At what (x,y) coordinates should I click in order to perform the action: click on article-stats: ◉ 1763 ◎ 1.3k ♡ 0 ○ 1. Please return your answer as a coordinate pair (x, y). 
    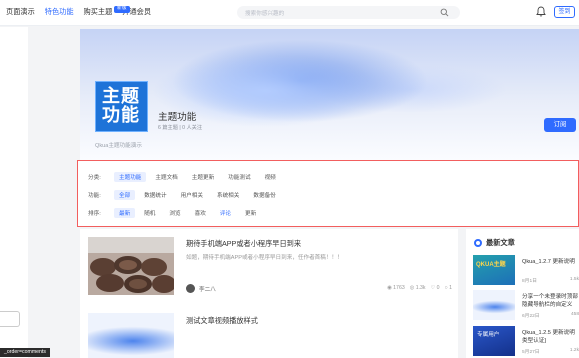
    Looking at the image, I should click on (419, 288).